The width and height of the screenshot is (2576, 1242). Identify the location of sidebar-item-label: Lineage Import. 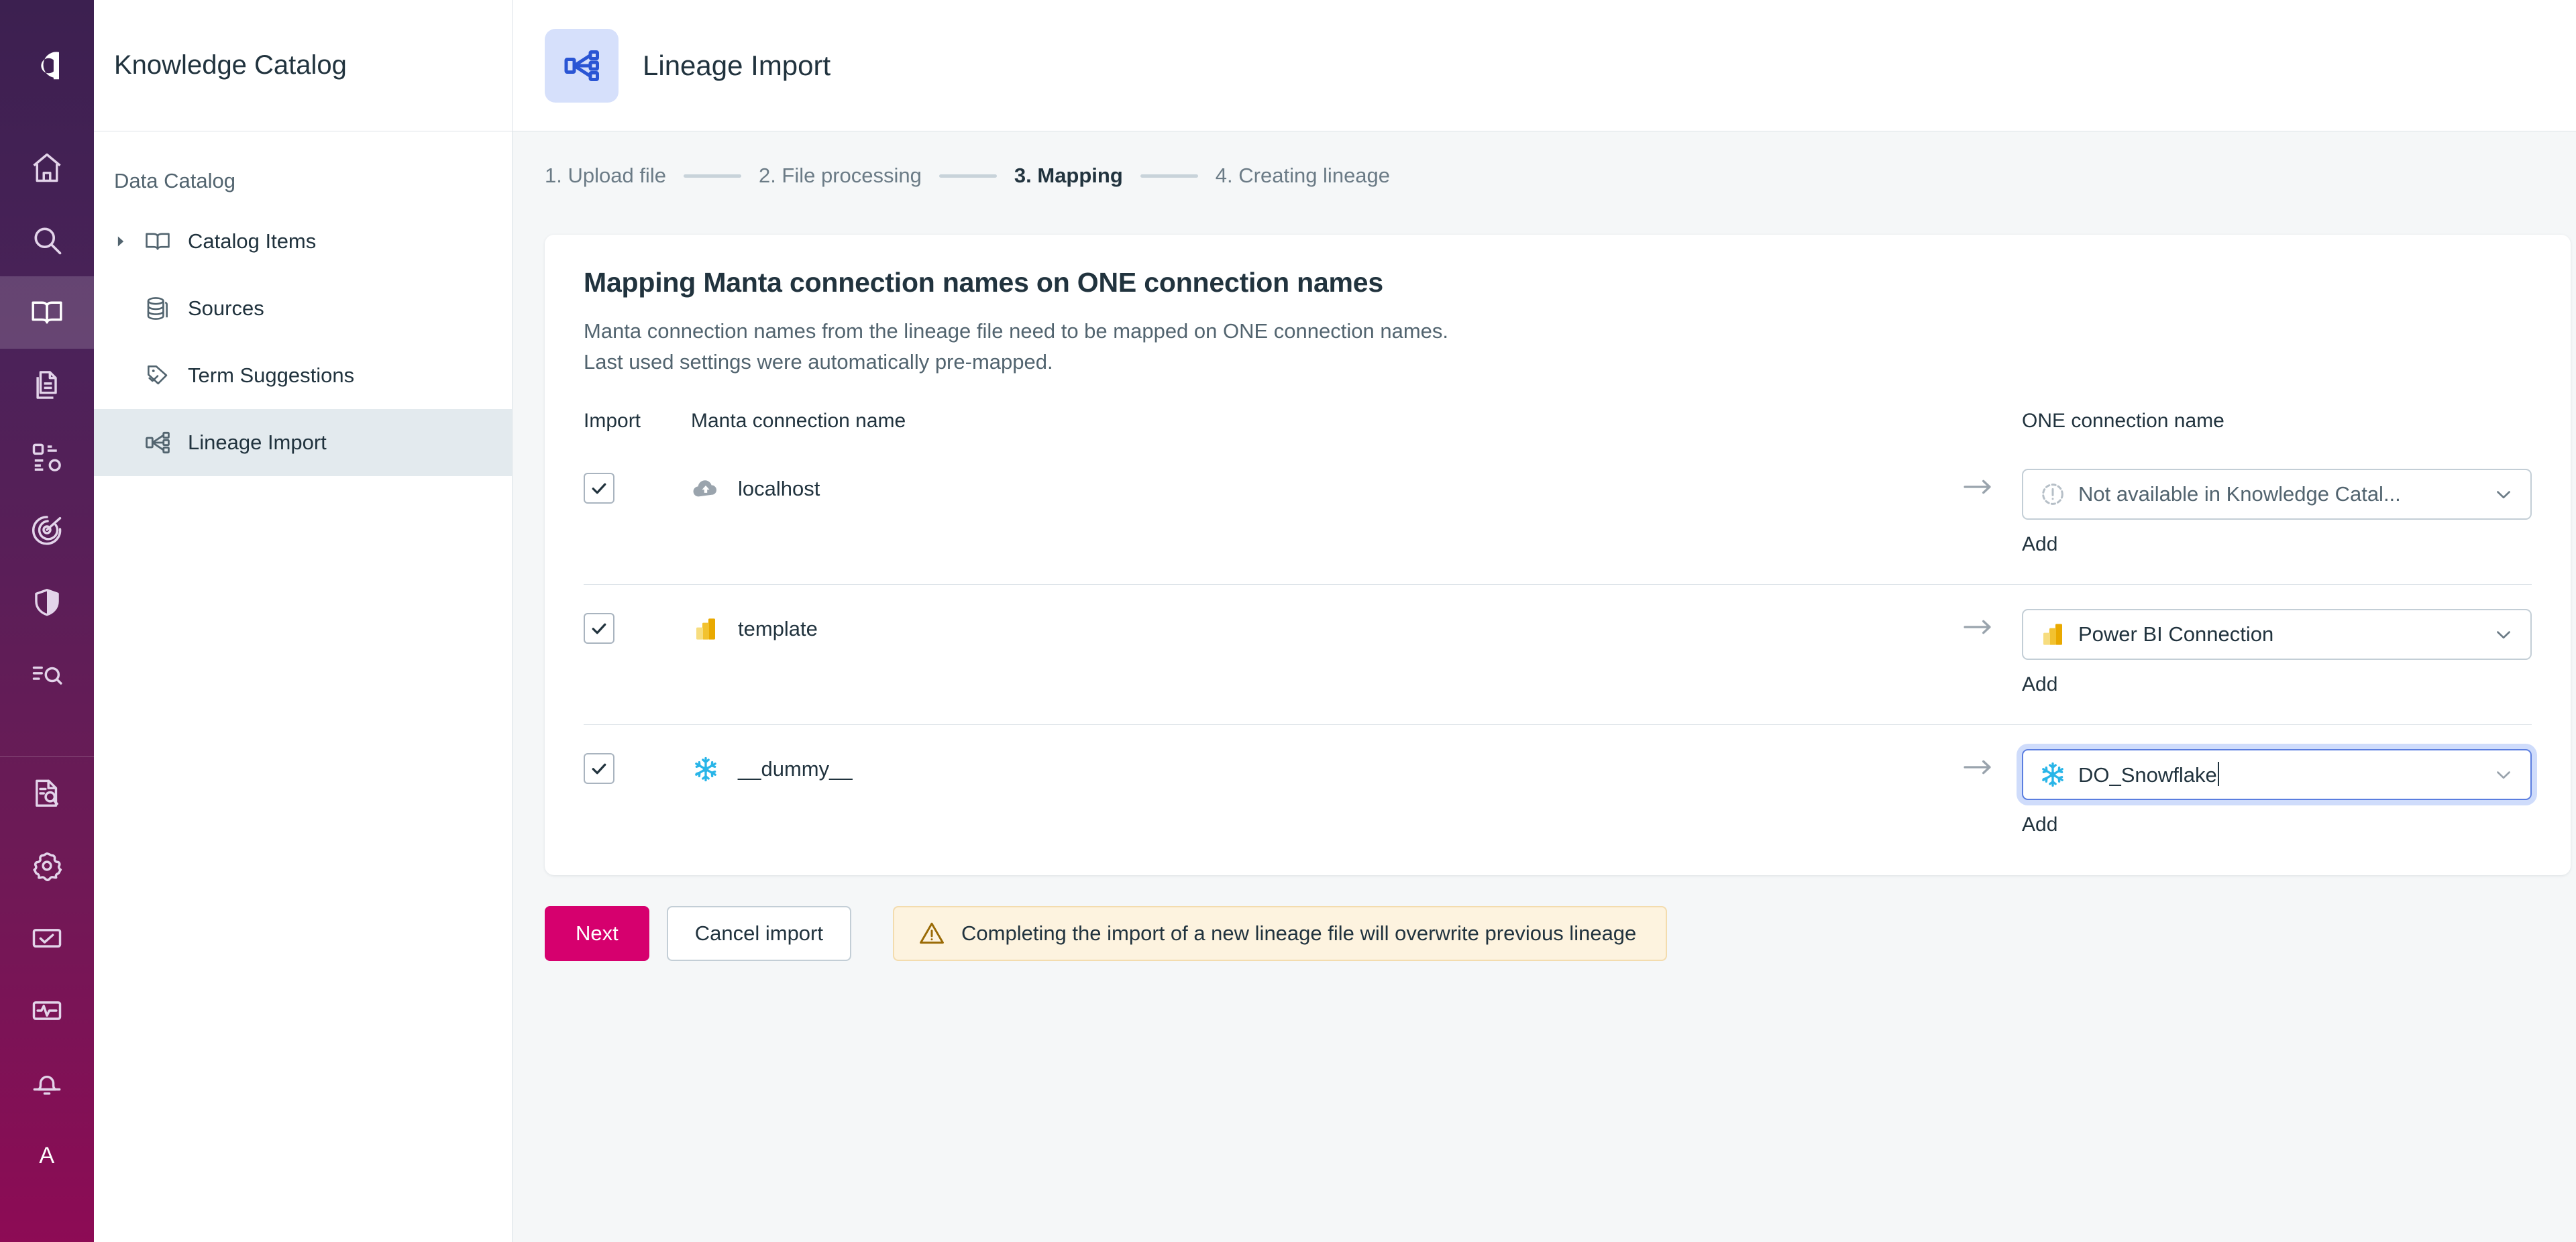
(257, 442).